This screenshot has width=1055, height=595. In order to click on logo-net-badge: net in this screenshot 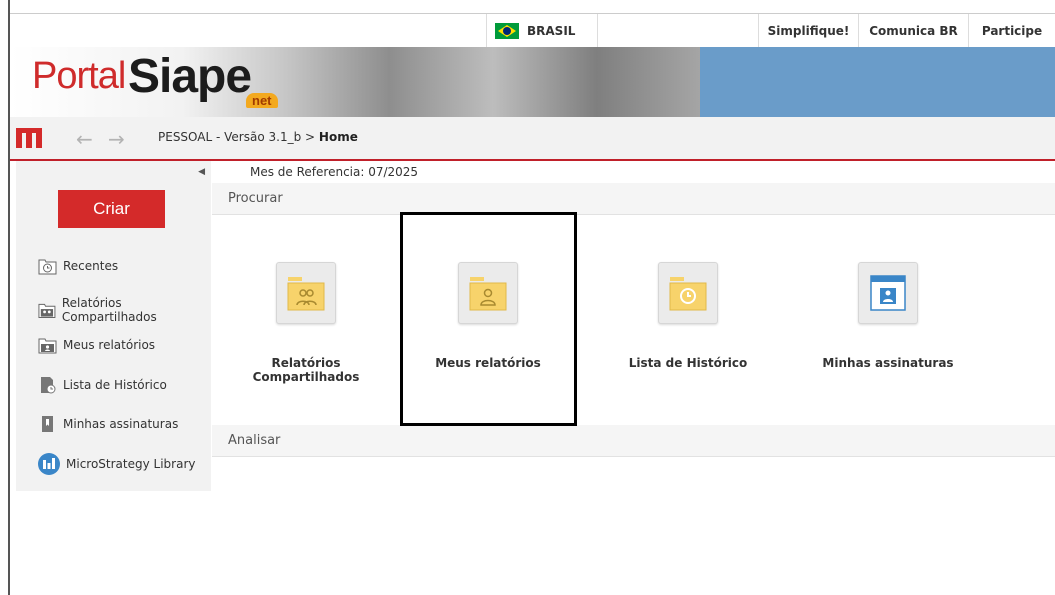, I will do `click(262, 100)`.